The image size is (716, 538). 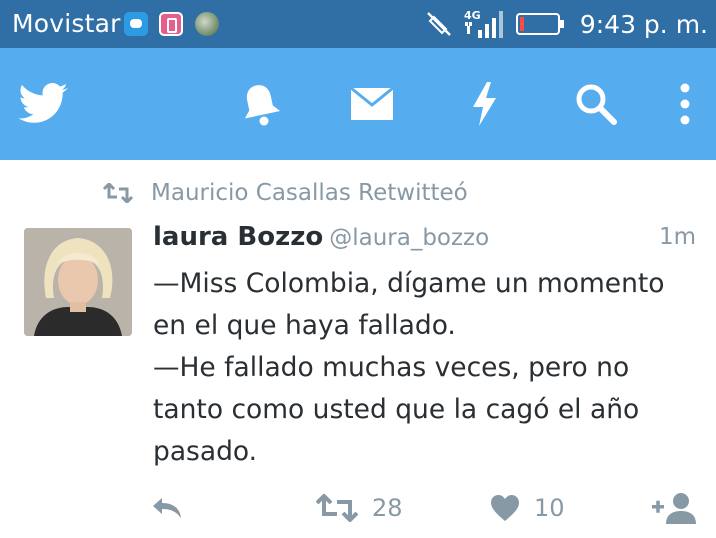 What do you see at coordinates (78, 282) in the screenshot?
I see `avatar` at bounding box center [78, 282].